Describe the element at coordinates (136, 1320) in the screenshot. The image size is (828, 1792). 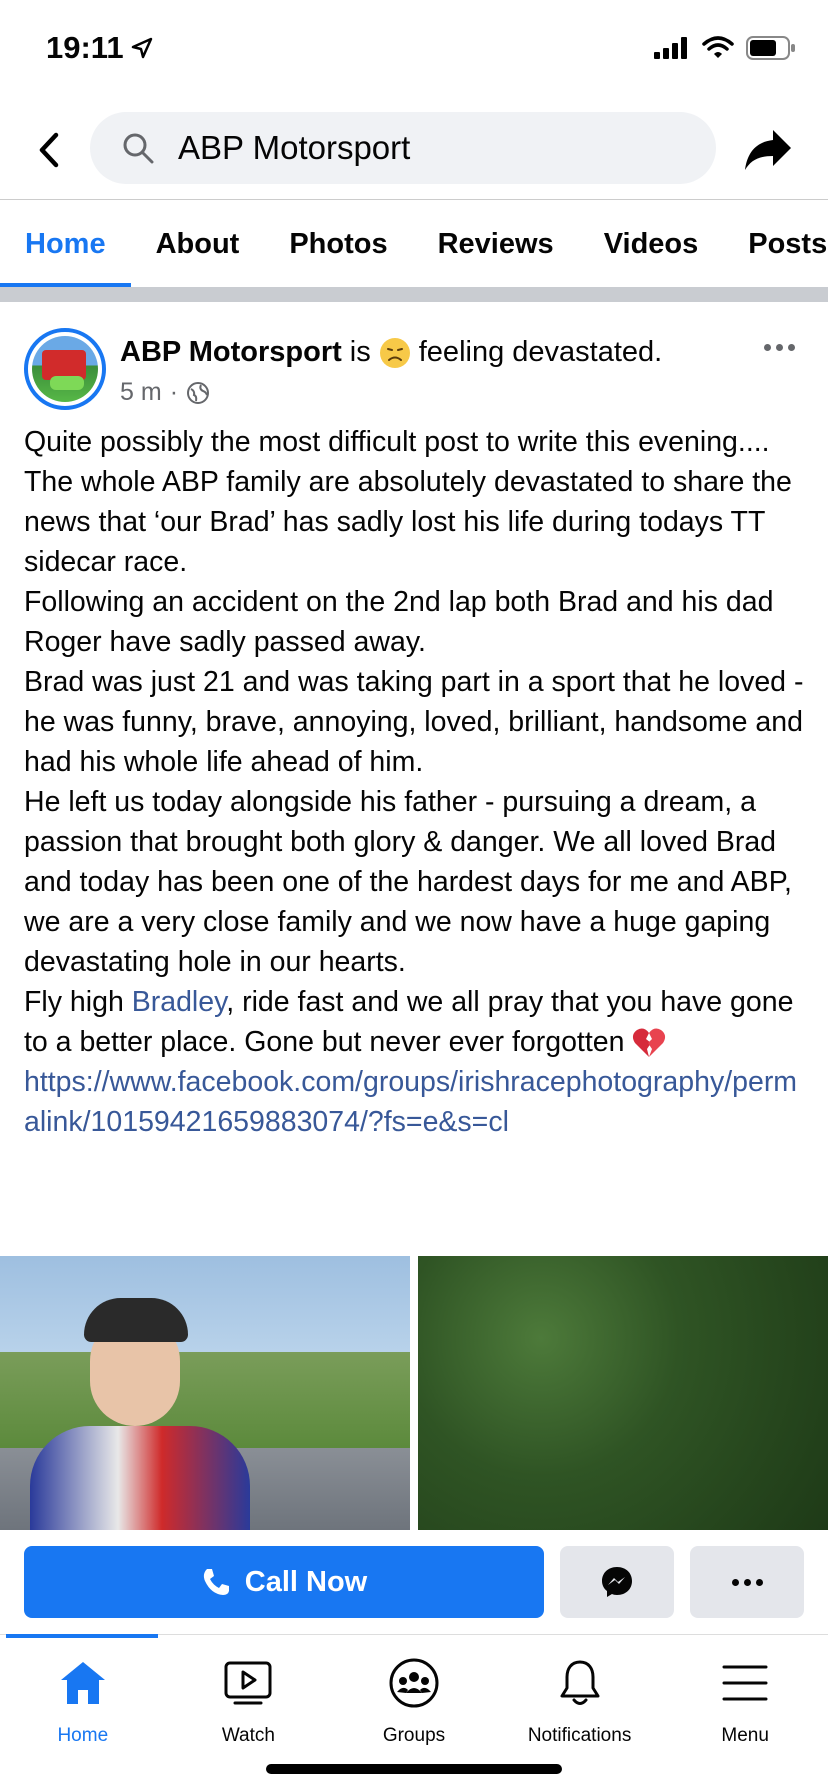
I see `photo-cap` at that location.